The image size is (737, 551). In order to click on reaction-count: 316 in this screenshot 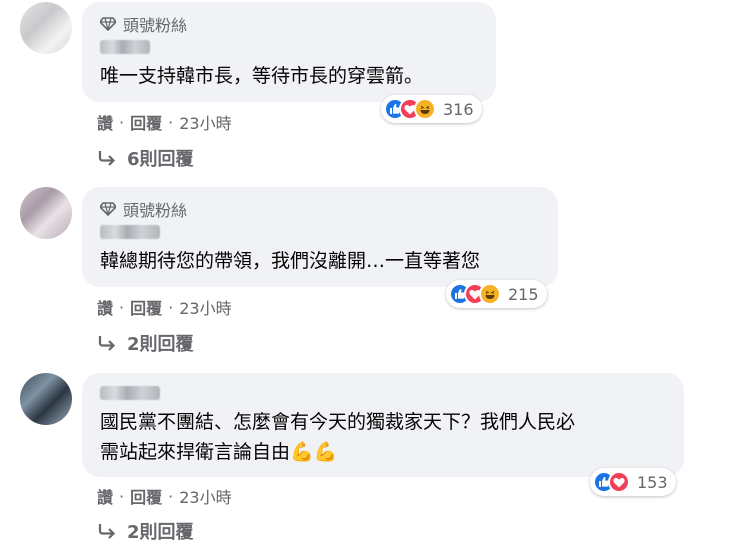, I will do `click(458, 109)`.